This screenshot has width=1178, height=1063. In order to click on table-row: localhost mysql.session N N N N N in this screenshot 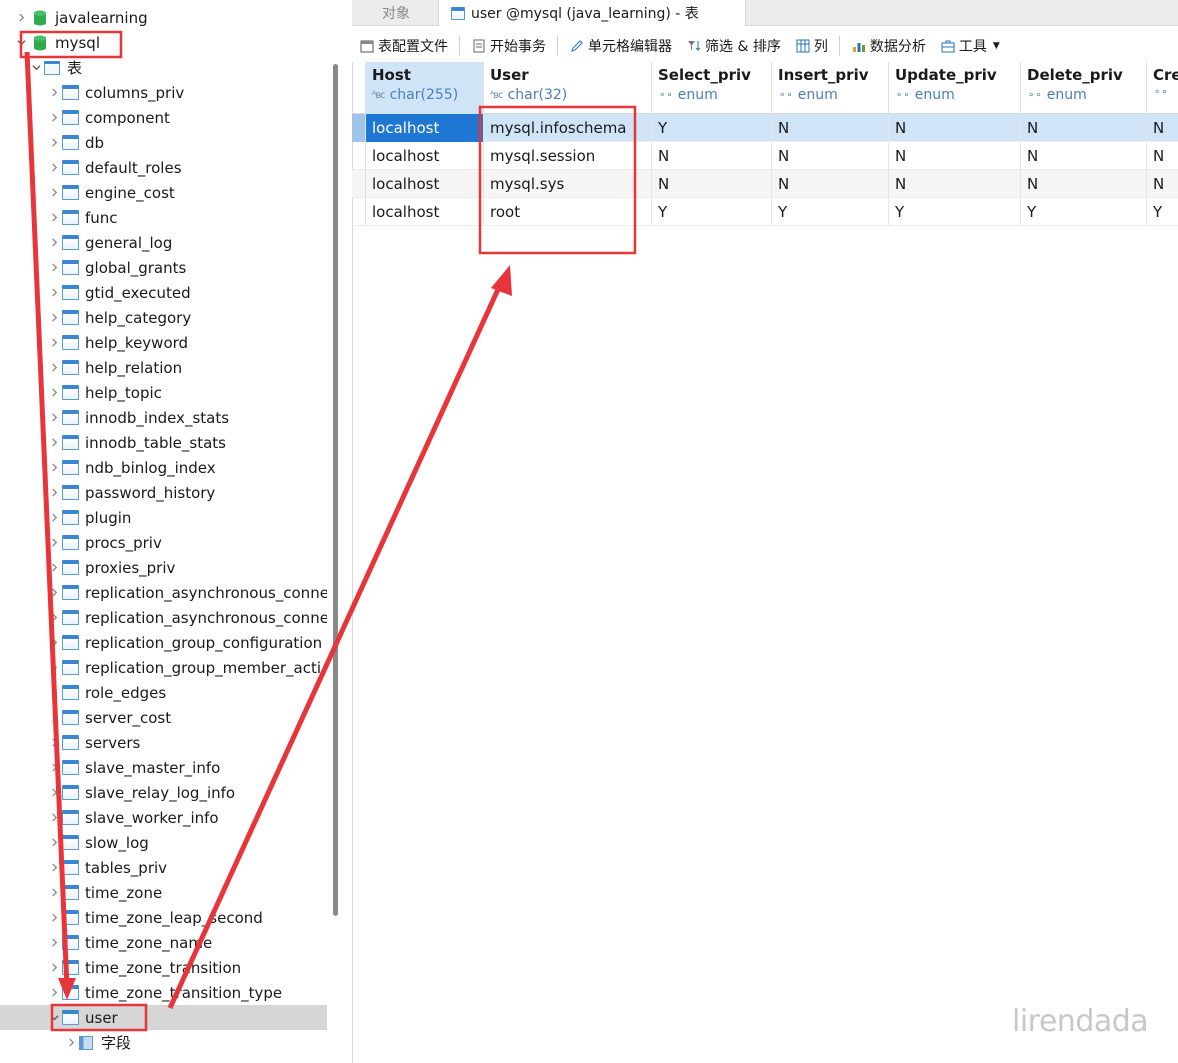, I will do `click(765, 156)`.